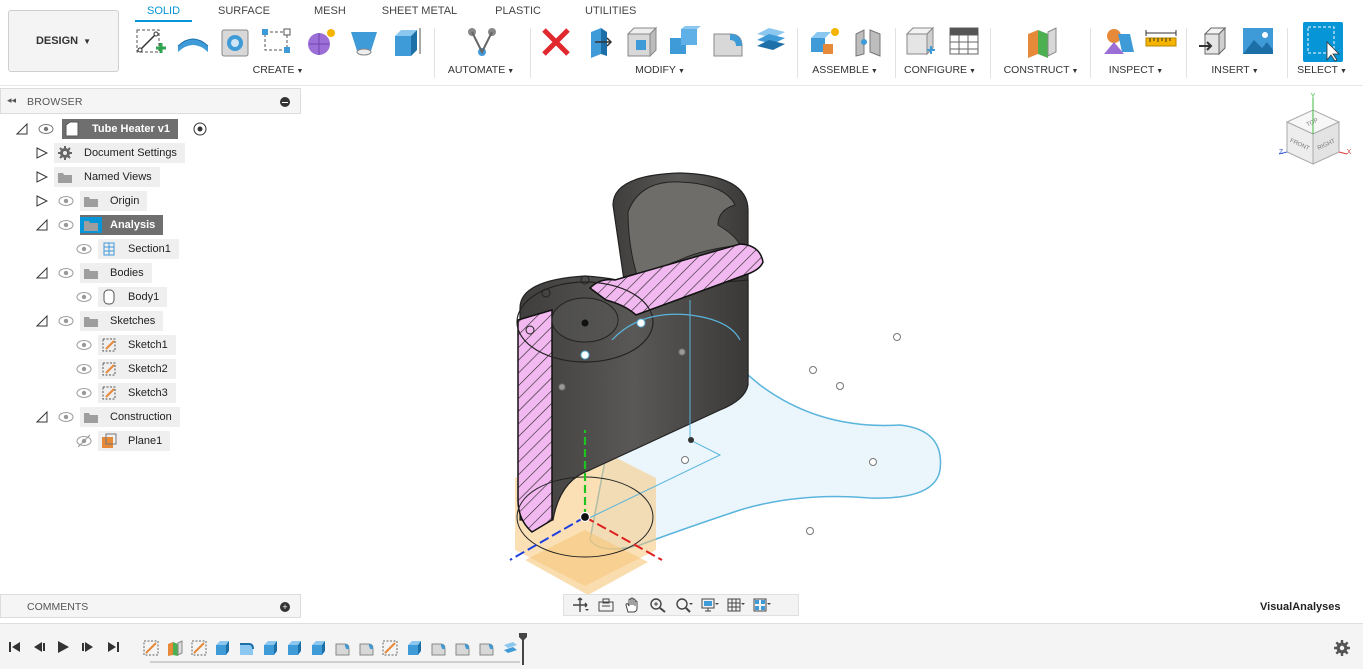 This screenshot has height=669, width=1363. Describe the element at coordinates (150, 606) in the screenshot. I see `comments-panel: COMMENTS +` at that location.